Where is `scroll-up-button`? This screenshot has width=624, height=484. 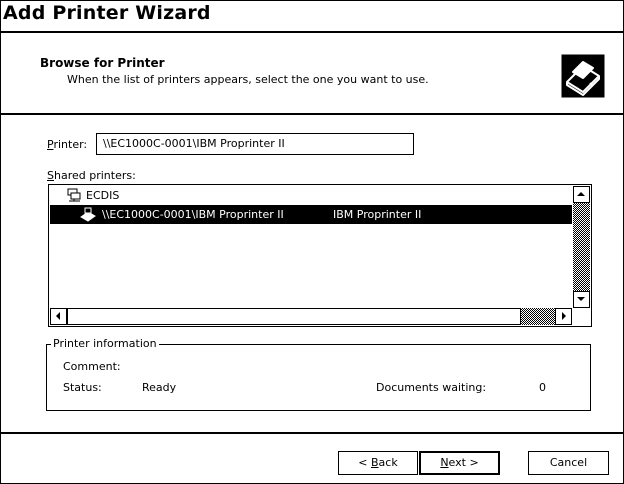 scroll-up-button is located at coordinates (581, 194).